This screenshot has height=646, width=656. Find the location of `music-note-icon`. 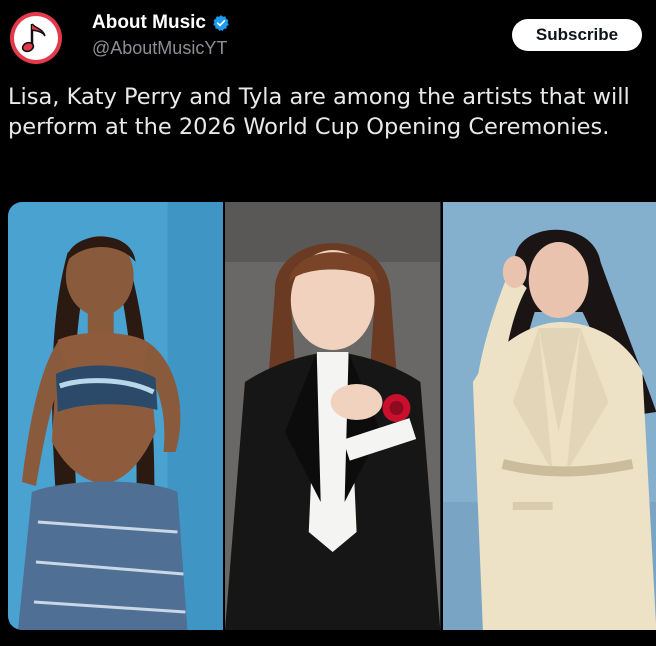

music-note-icon is located at coordinates (33, 38).